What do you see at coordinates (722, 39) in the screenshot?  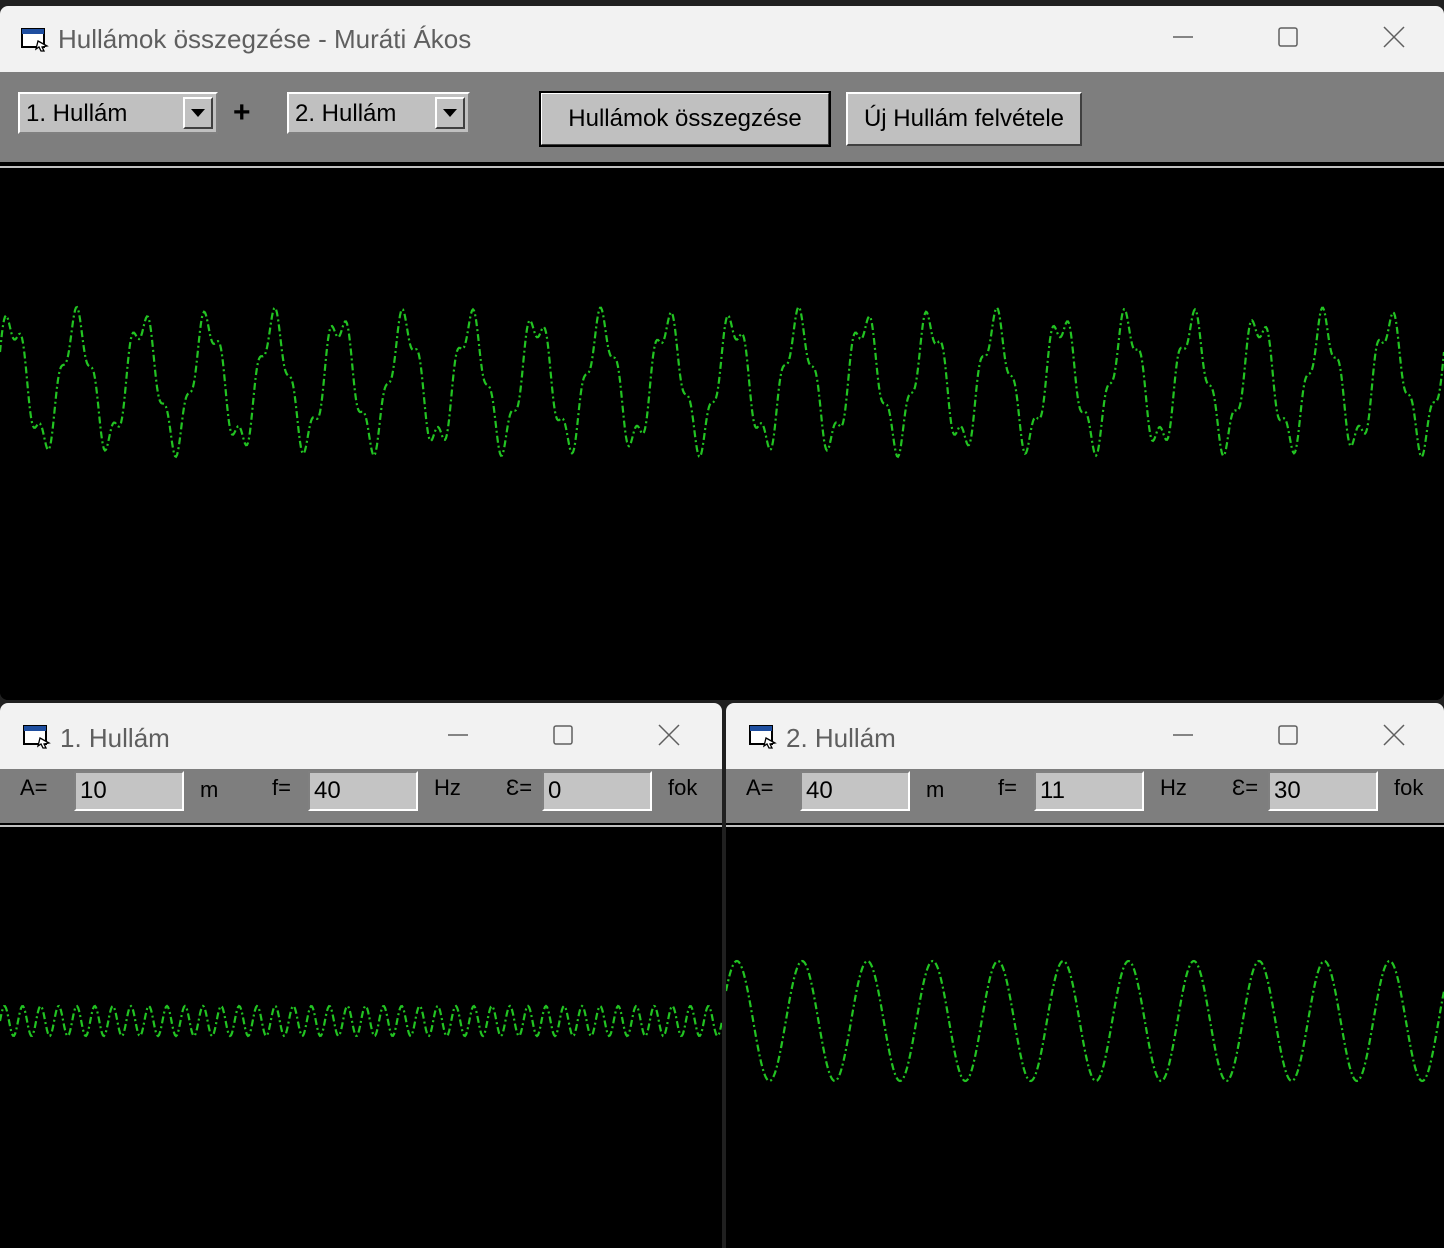 I see `main-titlebar: Hullámok összegzése - Muráti Ákos` at bounding box center [722, 39].